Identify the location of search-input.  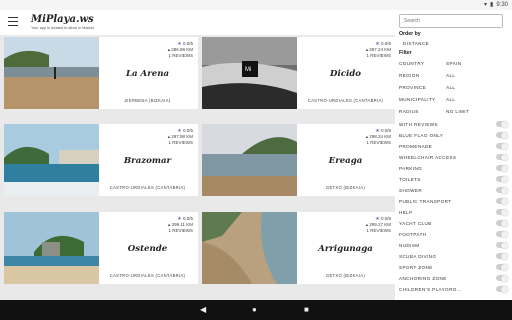
(451, 21).